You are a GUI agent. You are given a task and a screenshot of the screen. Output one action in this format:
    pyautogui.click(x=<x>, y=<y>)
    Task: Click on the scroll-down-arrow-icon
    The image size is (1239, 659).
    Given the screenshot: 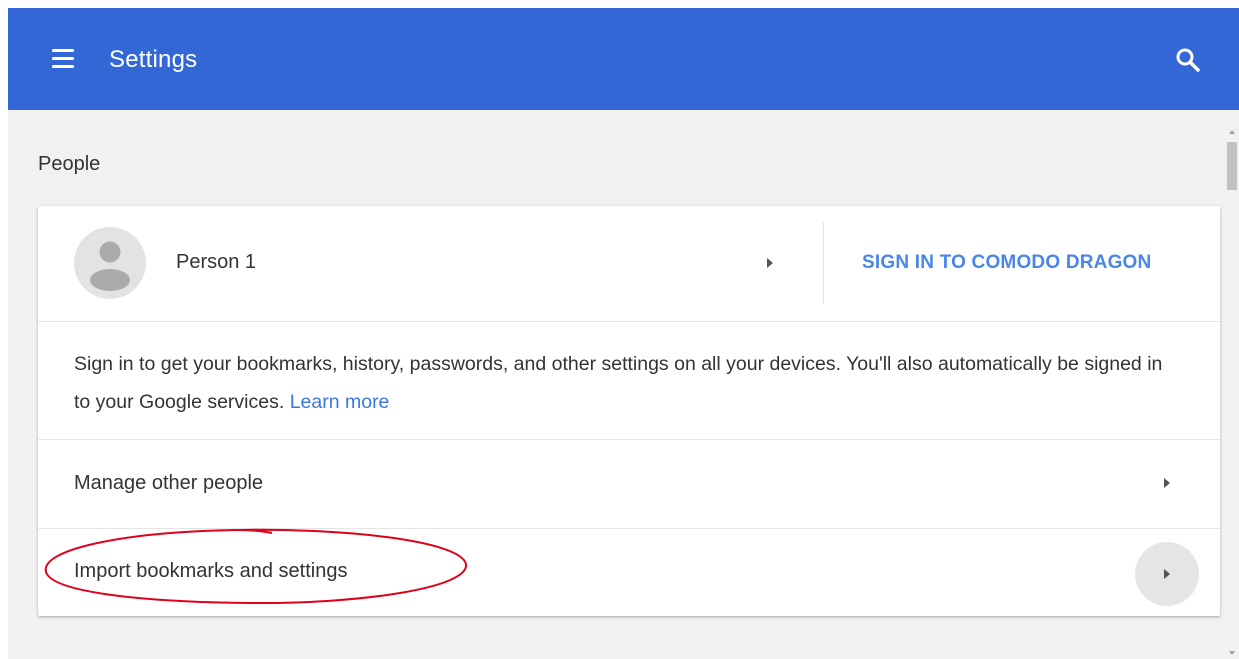 What is the action you would take?
    pyautogui.click(x=1232, y=650)
    